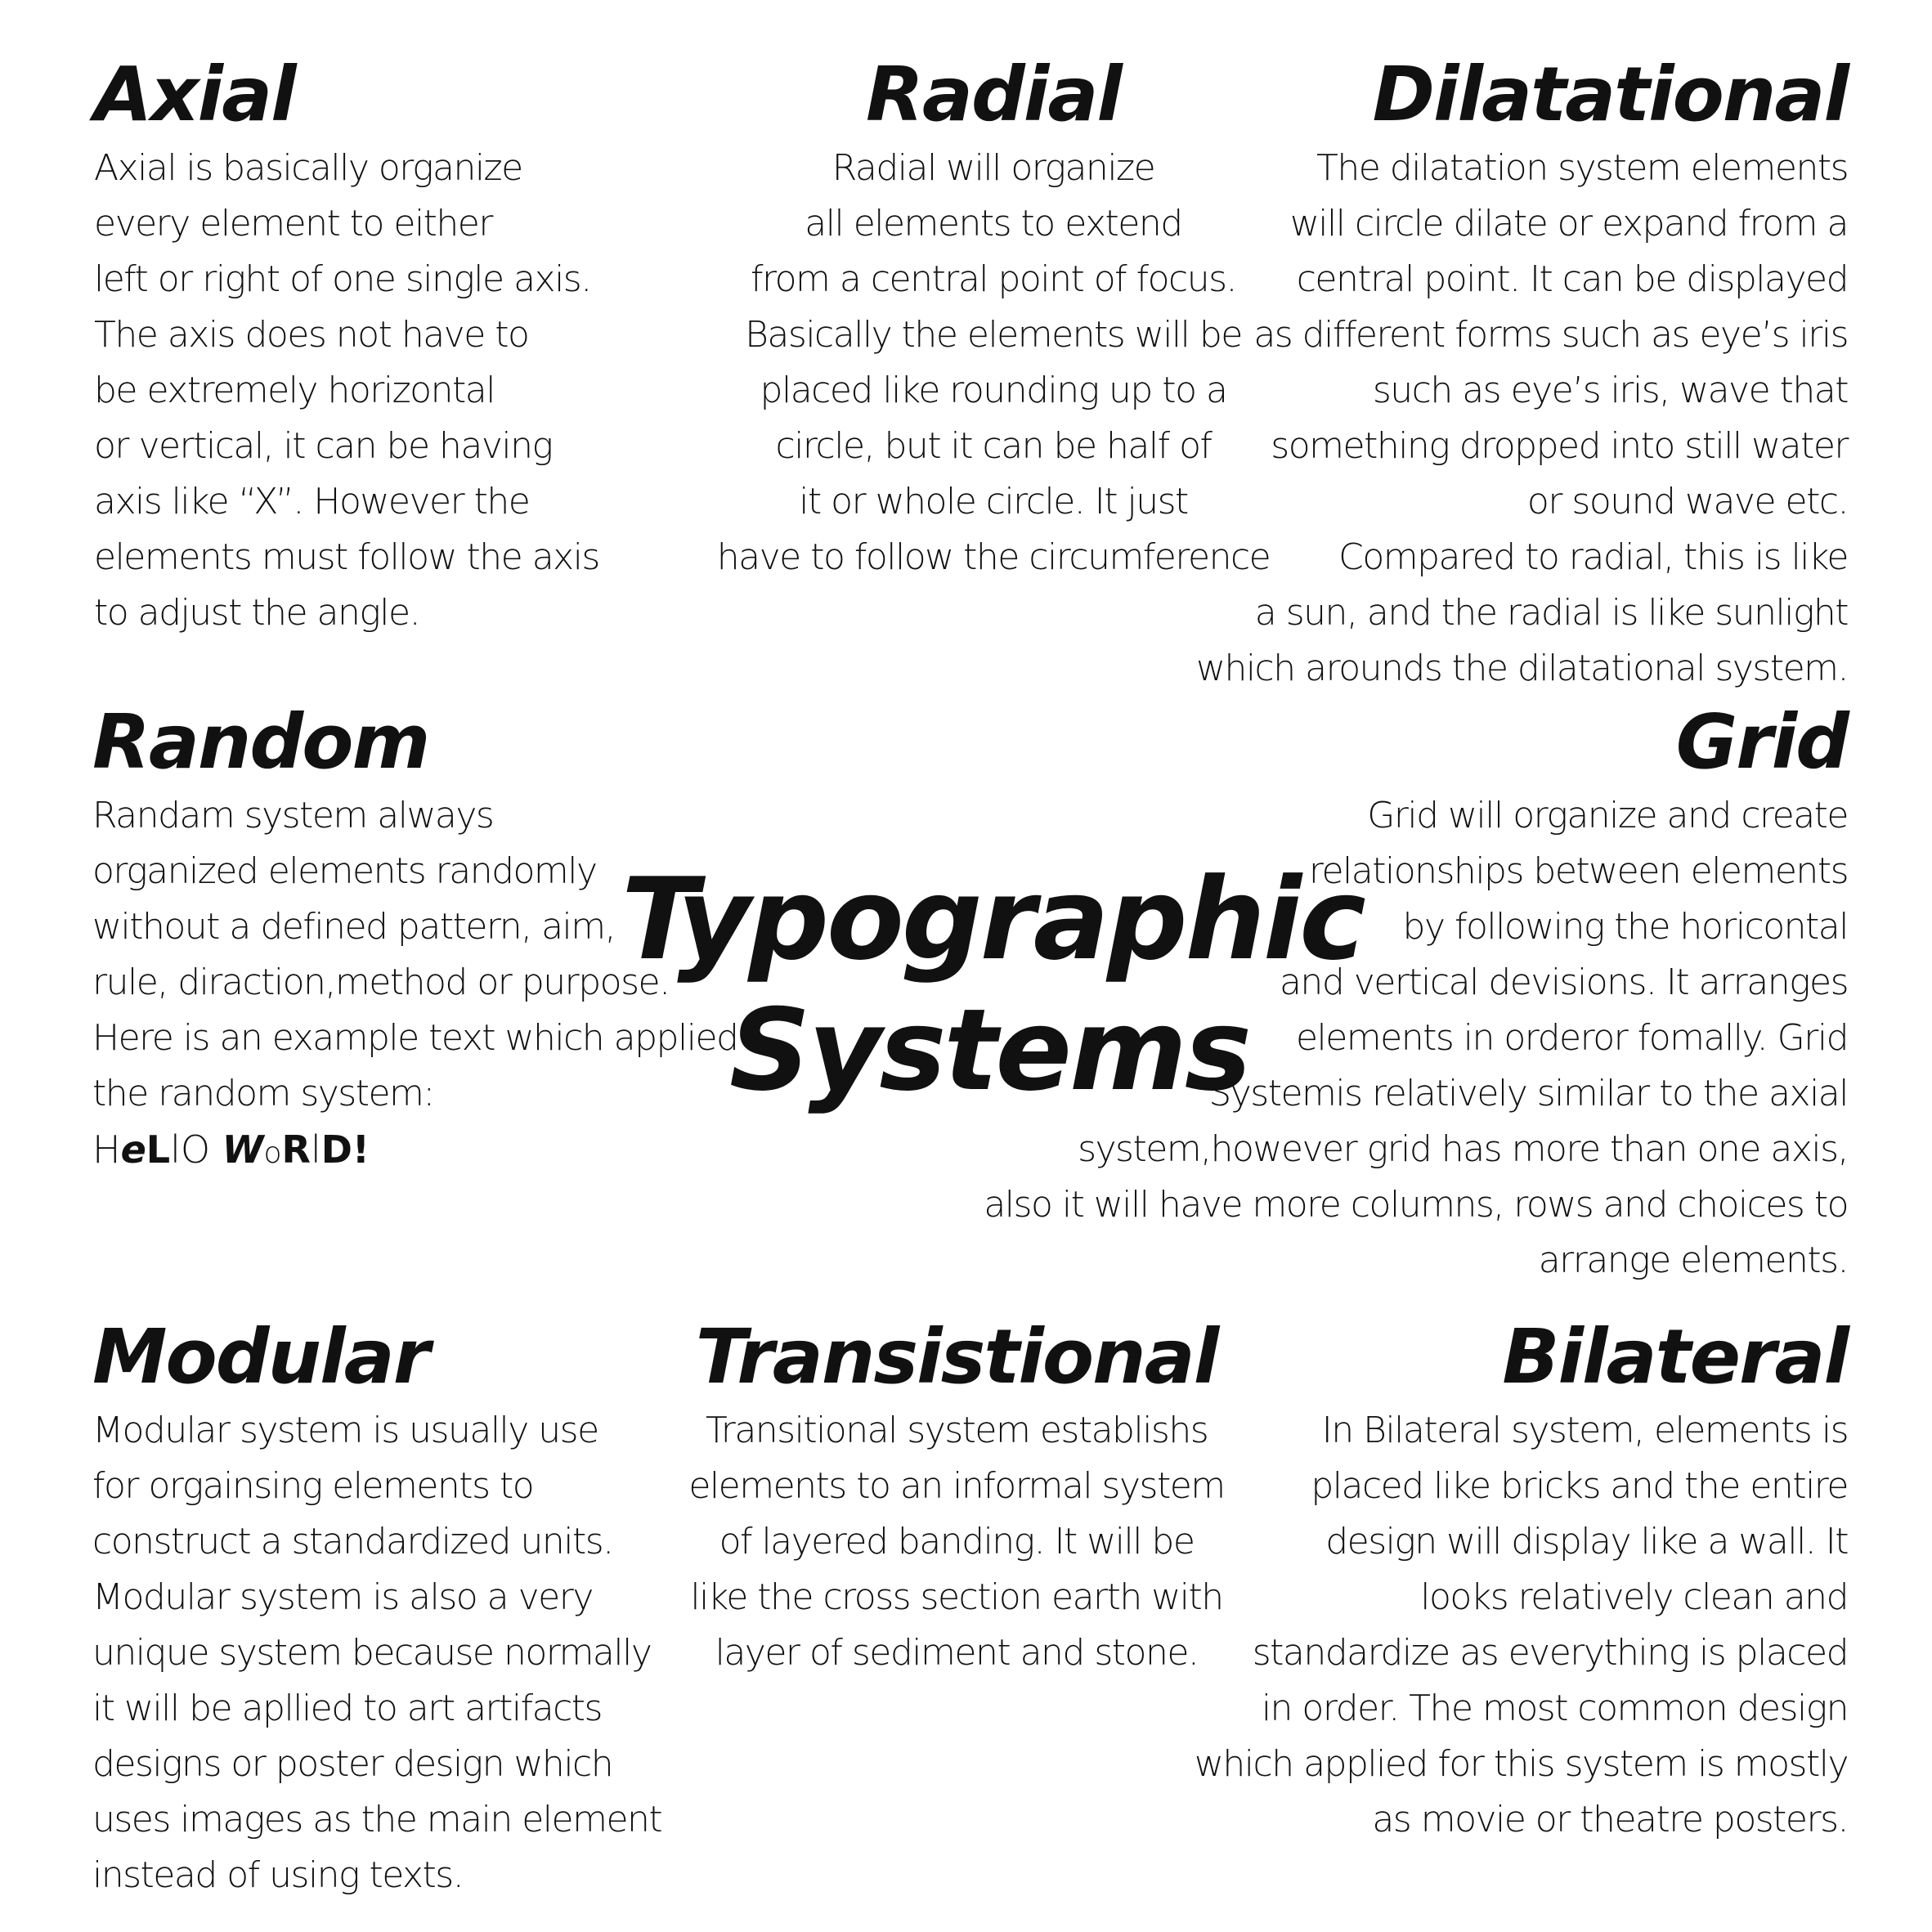 Image resolution: width=1932 pixels, height=1932 pixels. I want to click on body-line: which arounds the dilatational system., so click(1522, 668).